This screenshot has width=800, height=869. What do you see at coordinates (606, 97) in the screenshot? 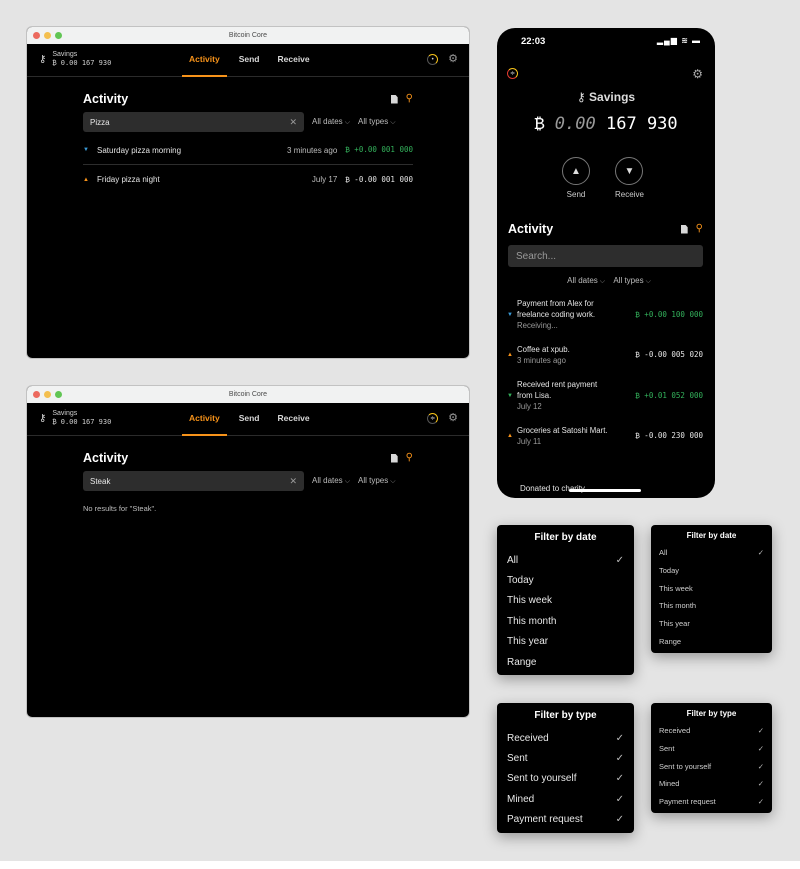
I see `wallet-selector: ⚷ Savings` at bounding box center [606, 97].